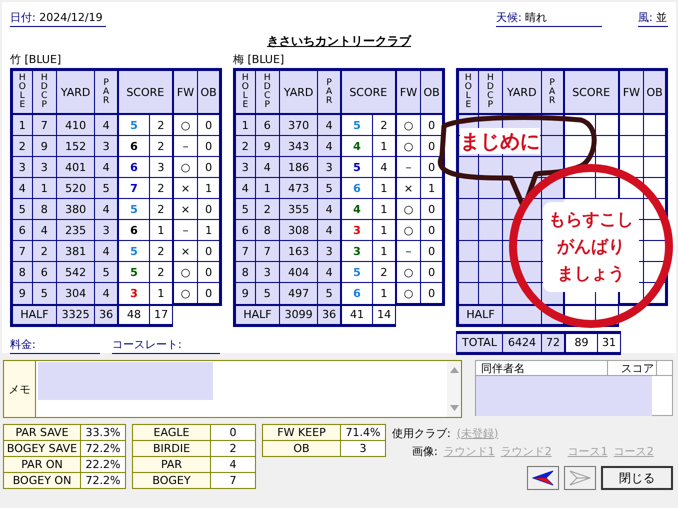 This screenshot has width=678, height=508. I want to click on stat-value: 4, so click(233, 464).